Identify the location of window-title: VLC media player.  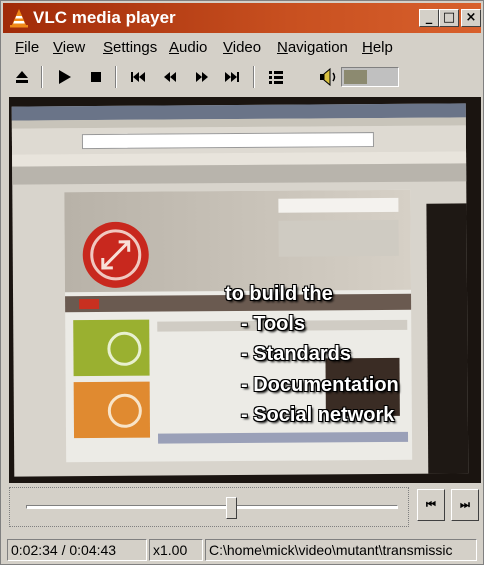
(104, 17).